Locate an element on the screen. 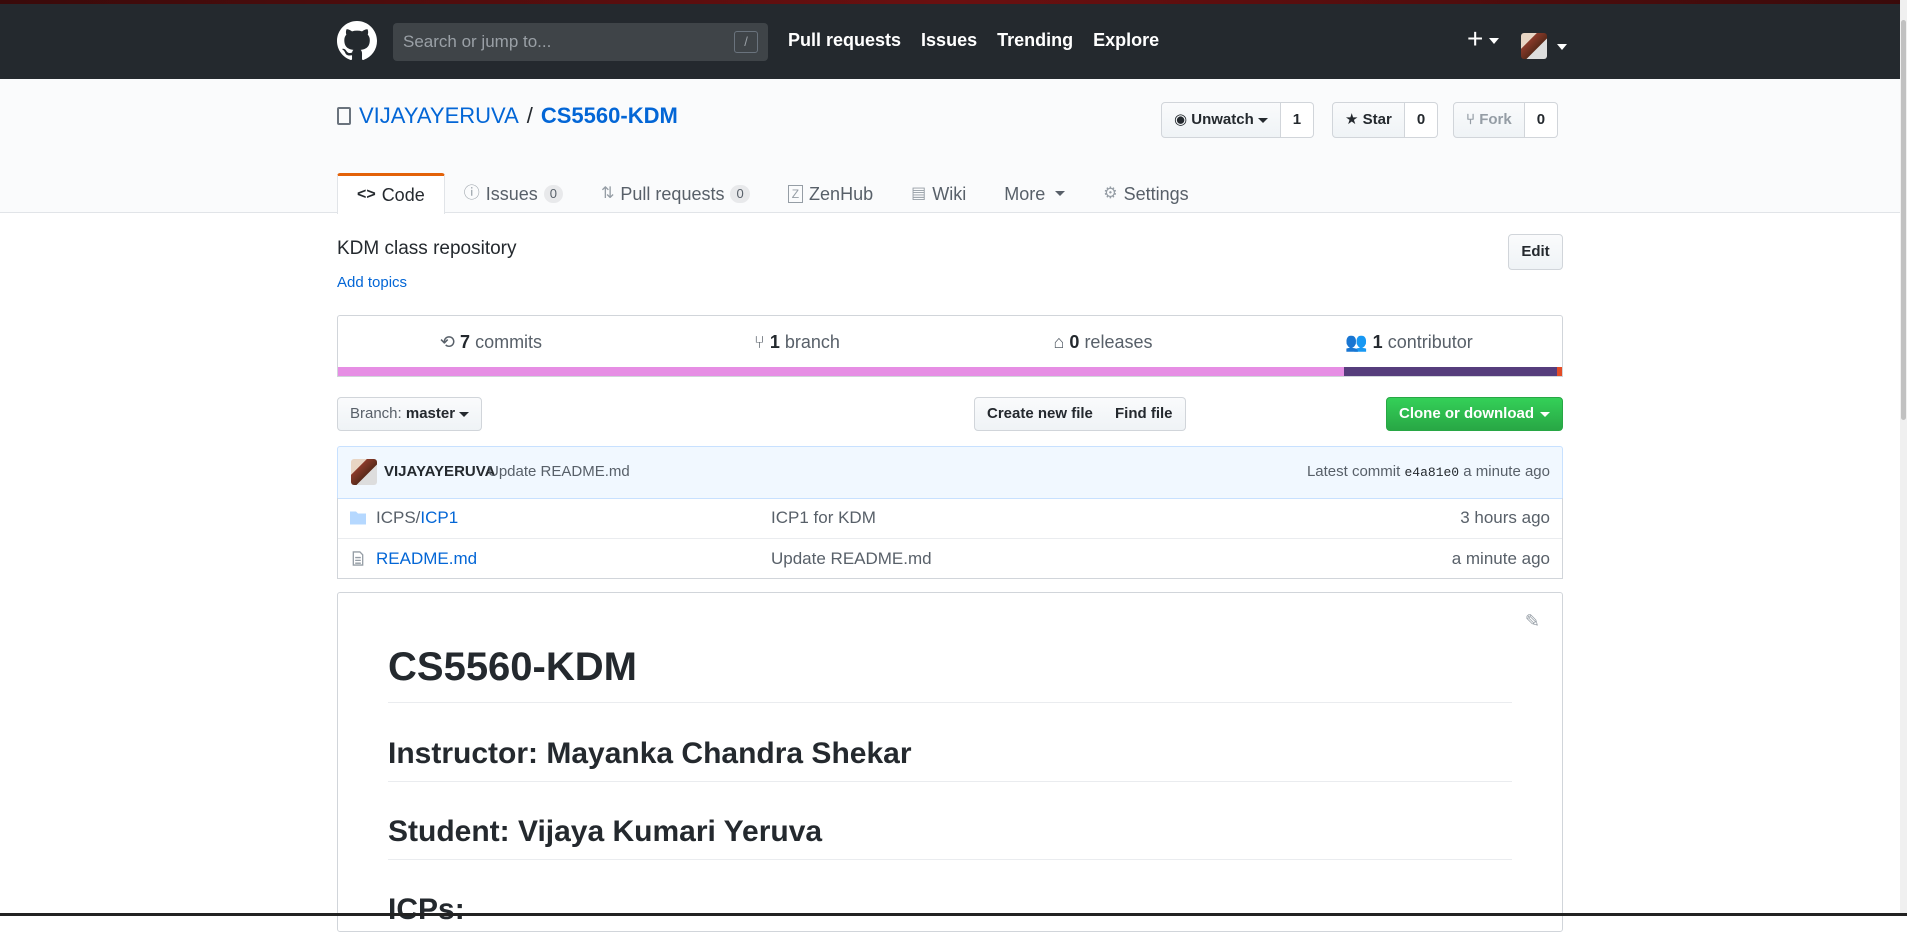 The width and height of the screenshot is (1907, 932). watch-count: 1 is located at coordinates (1297, 120).